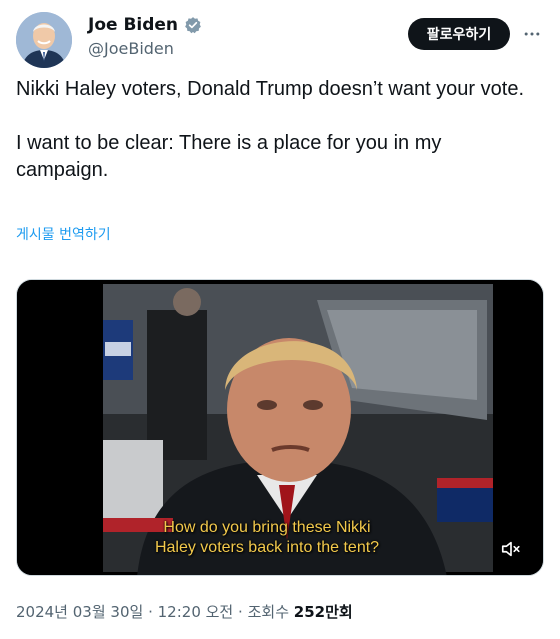 This screenshot has height=639, width=560. I want to click on tweet-meta: 2024년 03월 30일 · 12:20 오전 · 조회수 252만회, so click(184, 611).